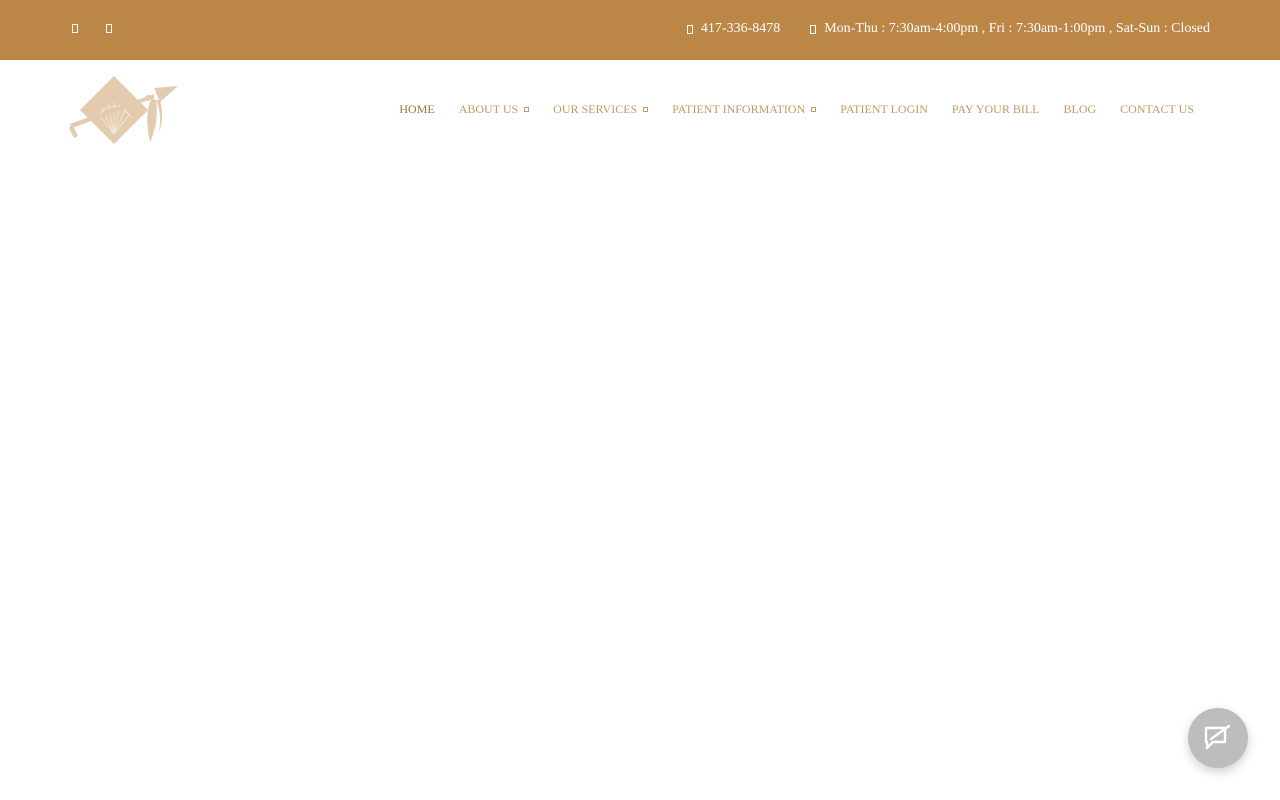 This screenshot has height=800, width=1280. I want to click on nav-our-services: OUR SERVICES, so click(601, 109).